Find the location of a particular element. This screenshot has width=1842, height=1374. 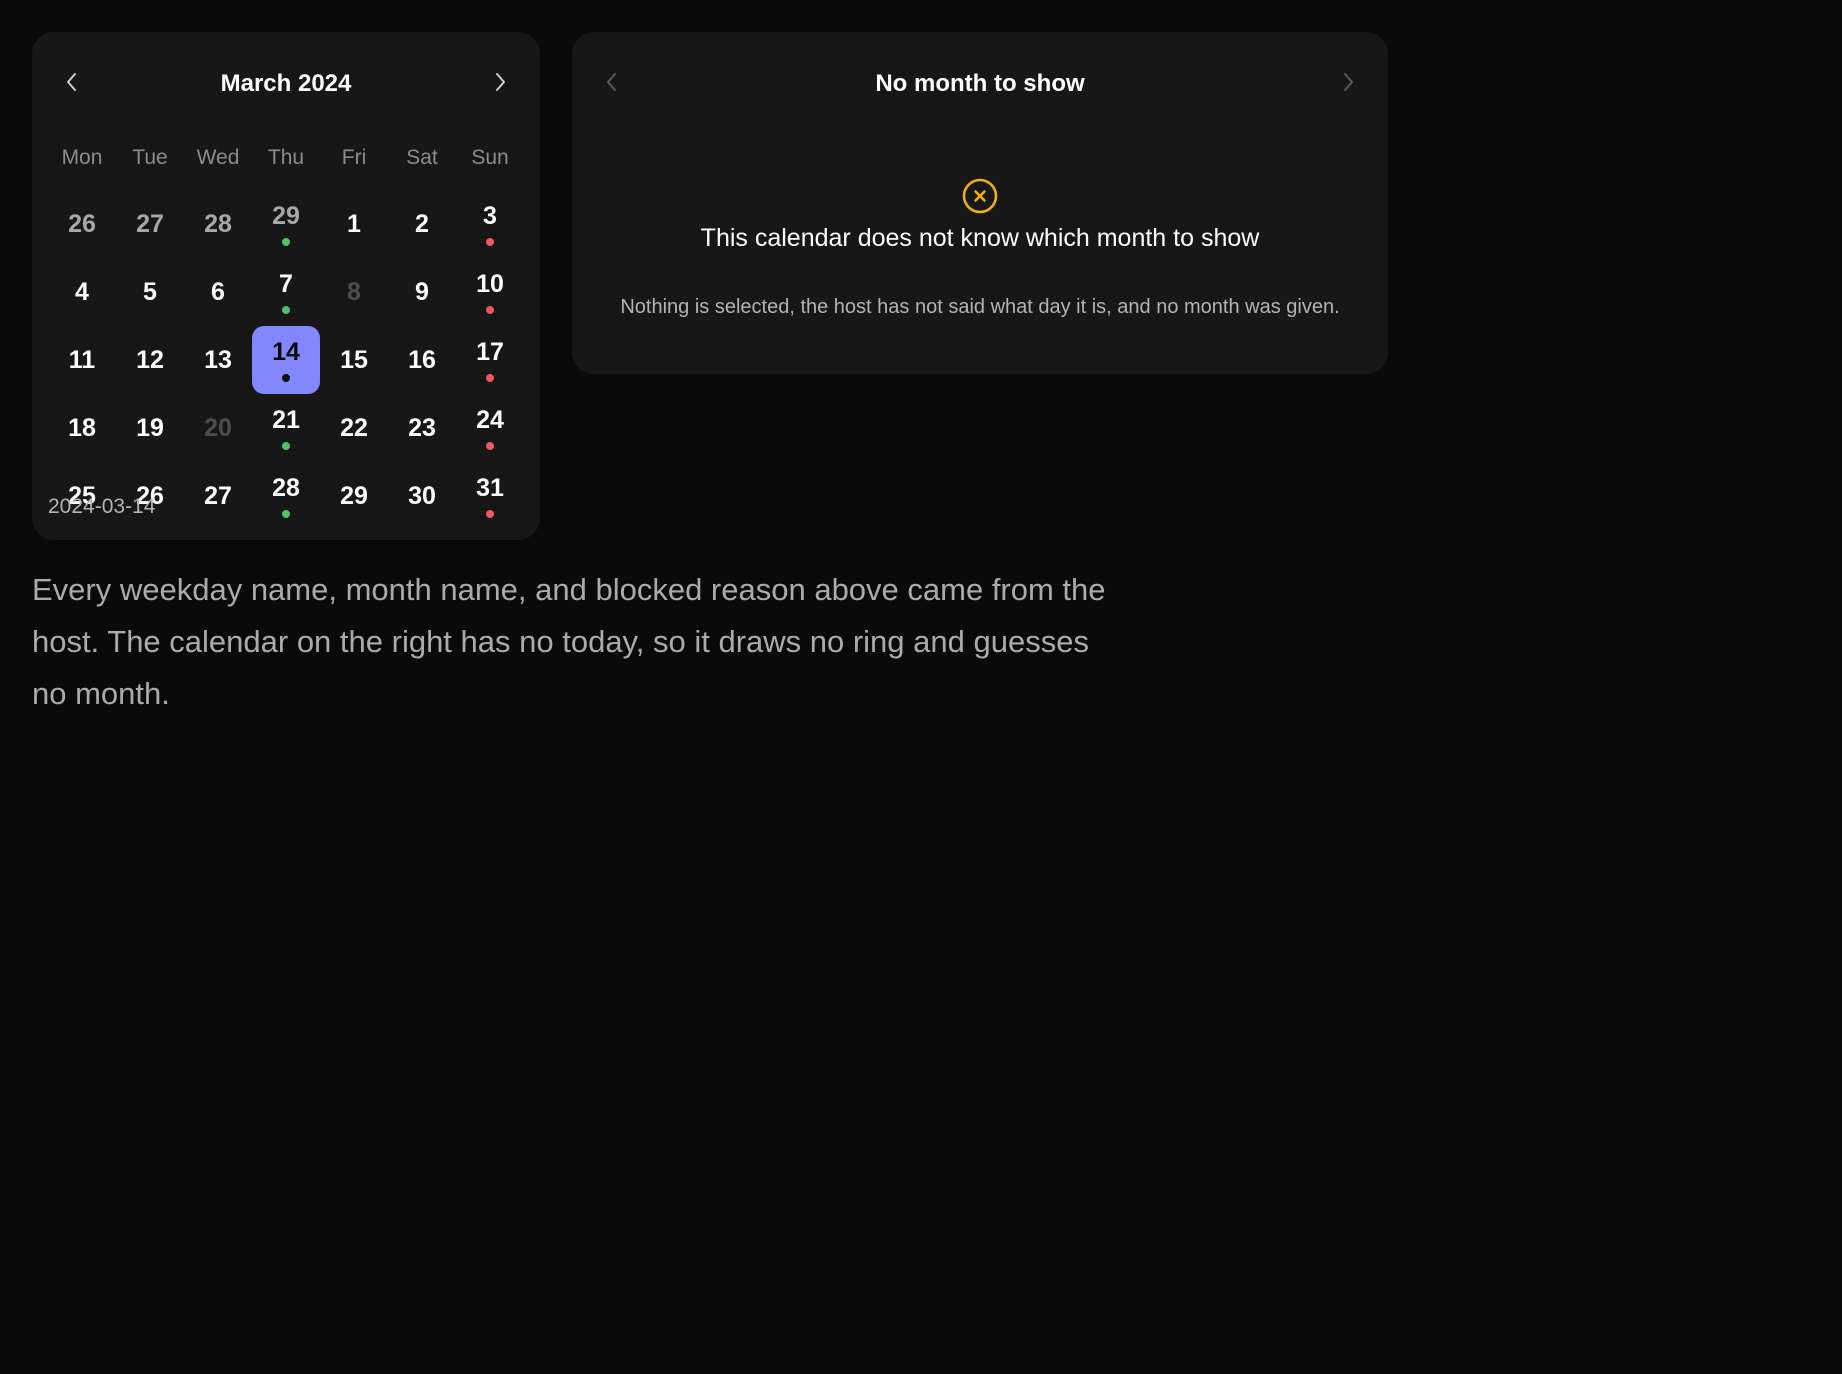

selected-date-readout: 2024-03-14 is located at coordinates (102, 506).